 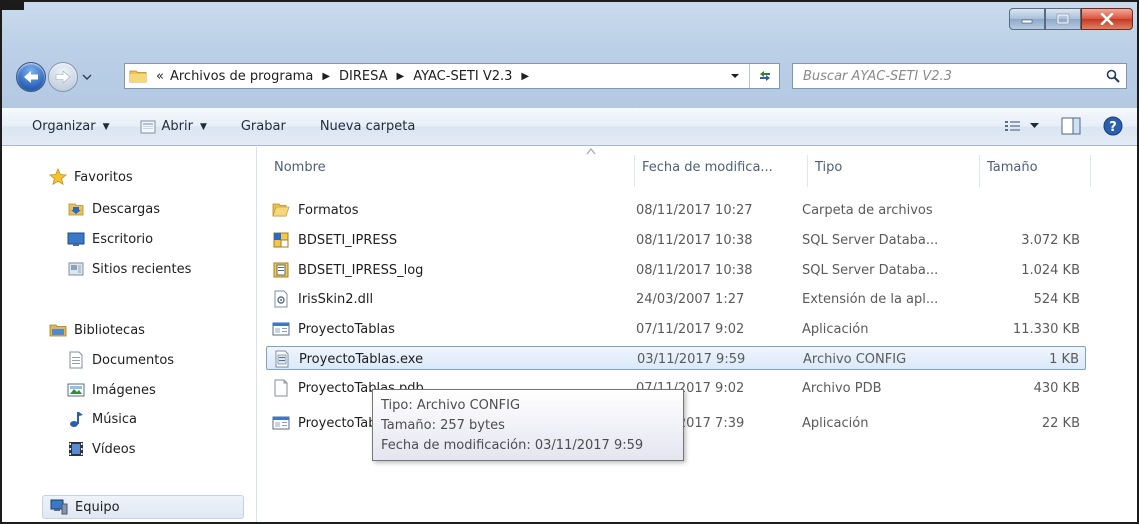 What do you see at coordinates (328, 210) in the screenshot?
I see `file-name: Formatos` at bounding box center [328, 210].